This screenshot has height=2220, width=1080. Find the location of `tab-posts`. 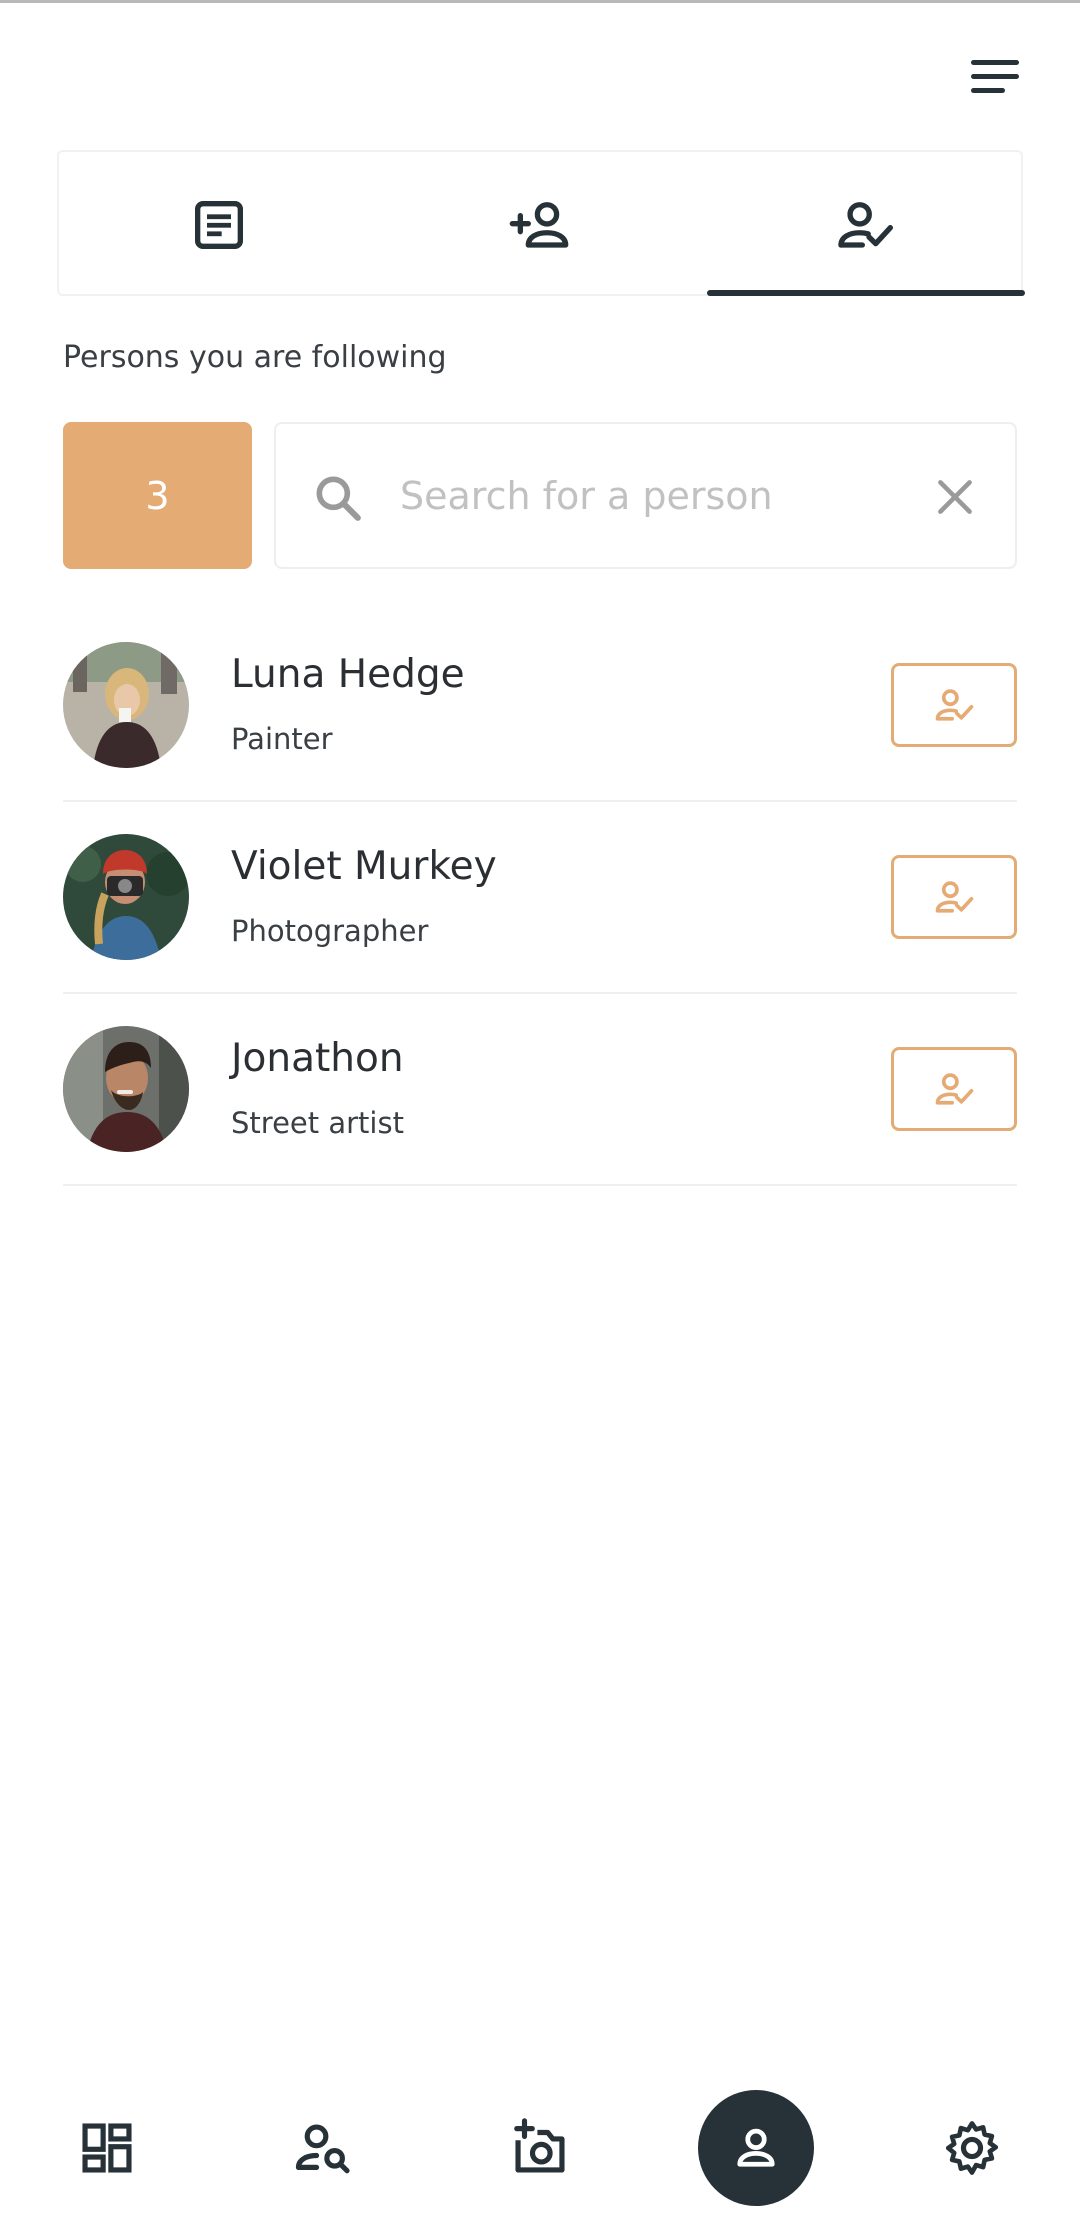

tab-posts is located at coordinates (219, 225).